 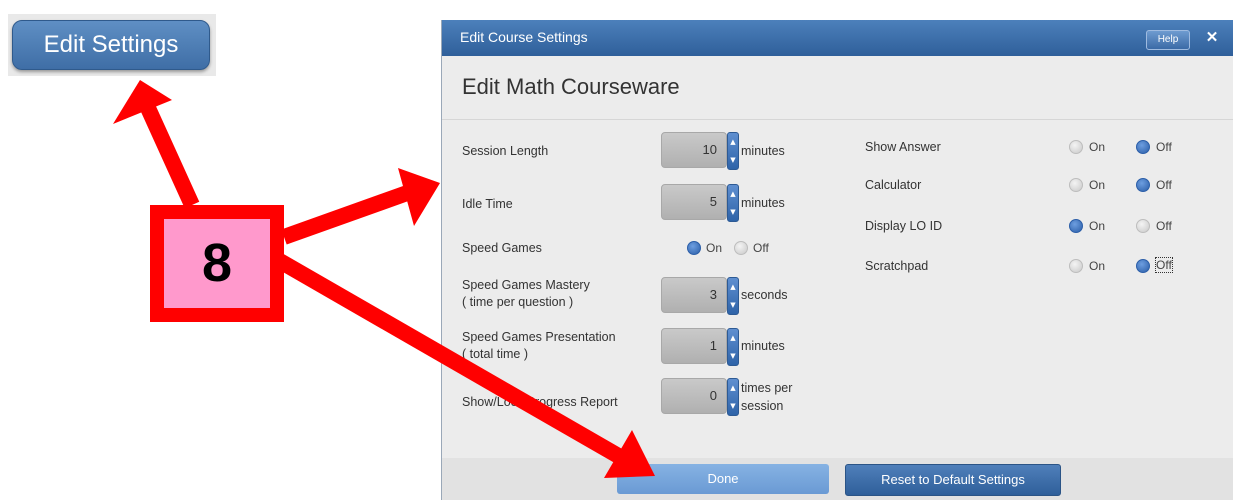 What do you see at coordinates (837, 88) in the screenshot?
I see `dialog-header: Edit Math Courseware` at bounding box center [837, 88].